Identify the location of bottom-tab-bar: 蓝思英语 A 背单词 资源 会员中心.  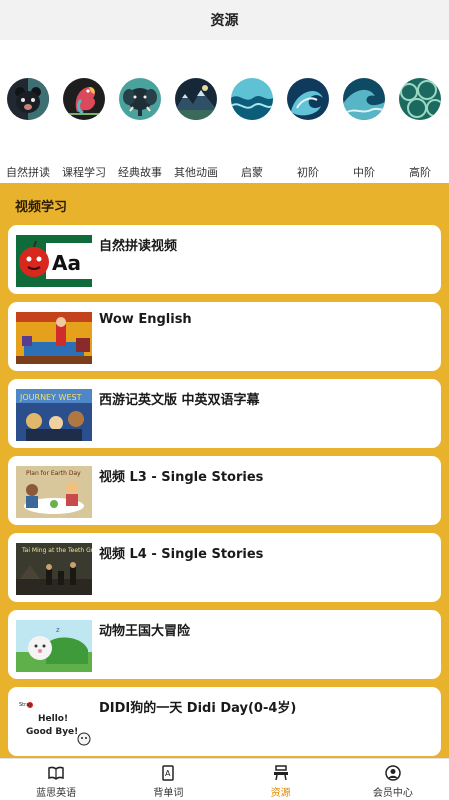
(224, 779).